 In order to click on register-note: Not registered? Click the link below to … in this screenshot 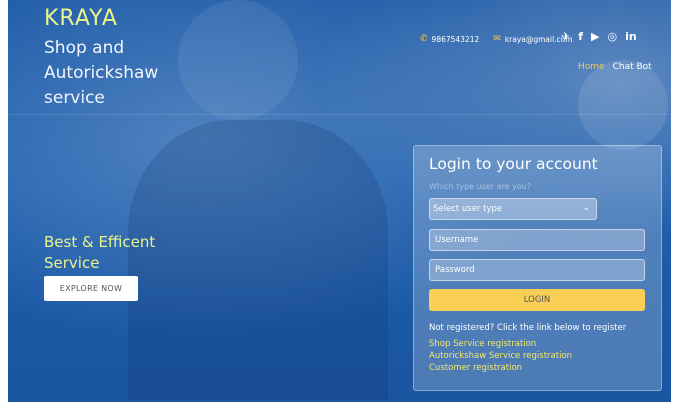, I will do `click(528, 328)`.